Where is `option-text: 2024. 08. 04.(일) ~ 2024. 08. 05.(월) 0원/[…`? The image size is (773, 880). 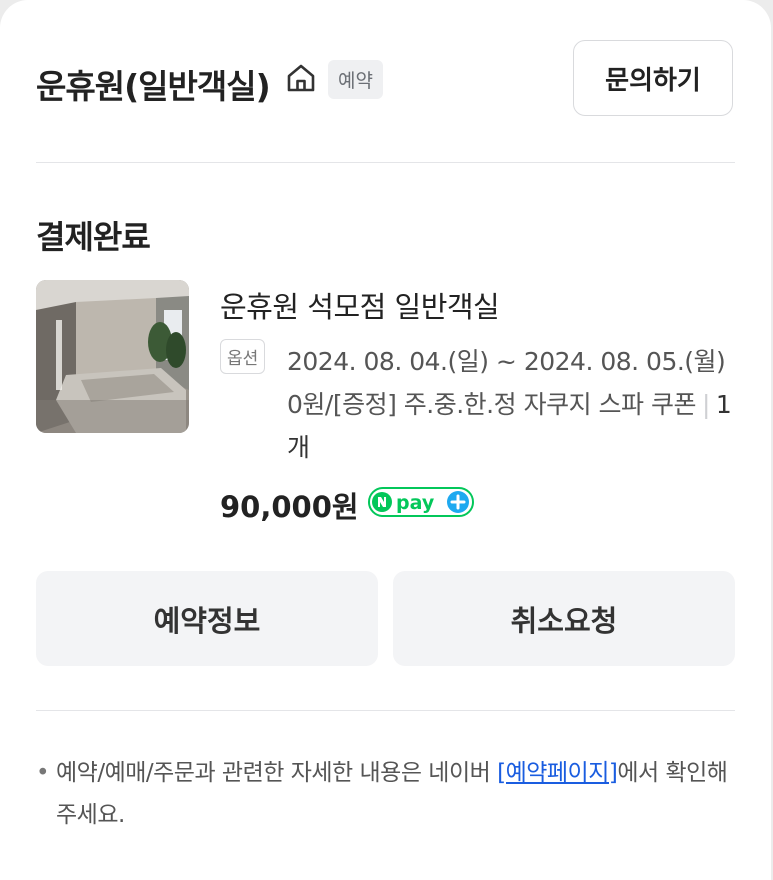 option-text: 2024. 08. 04.(일) ~ 2024. 08. 05.(월) 0원/[… is located at coordinates (506, 383).